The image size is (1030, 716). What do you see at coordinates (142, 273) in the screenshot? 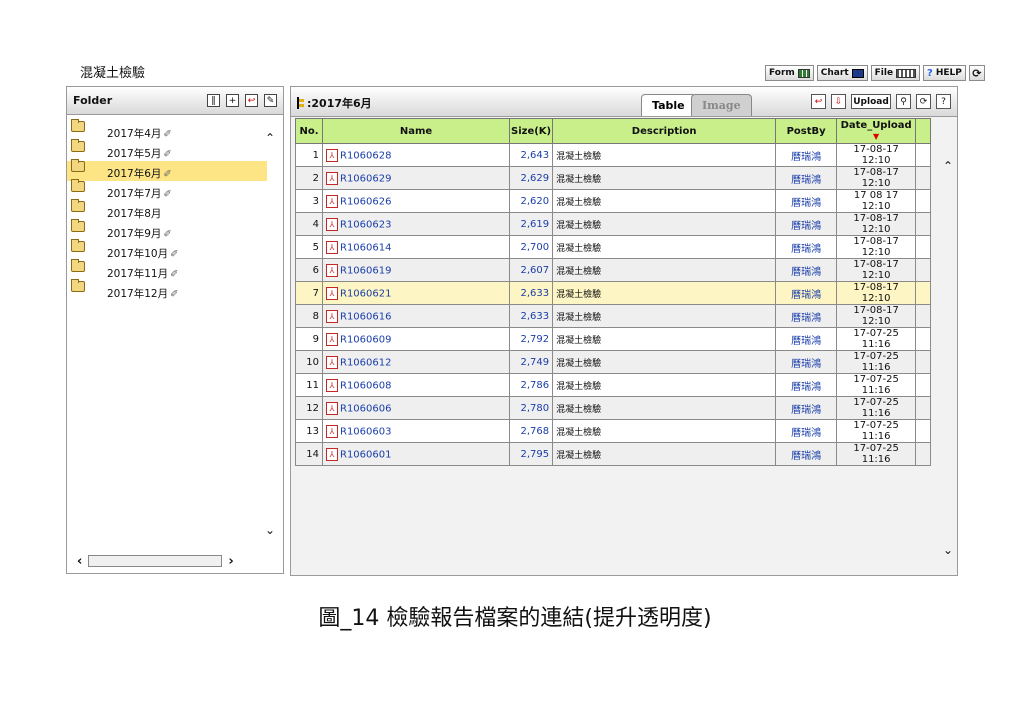
I see `folder-label: 2017年11月 ✐` at bounding box center [142, 273].